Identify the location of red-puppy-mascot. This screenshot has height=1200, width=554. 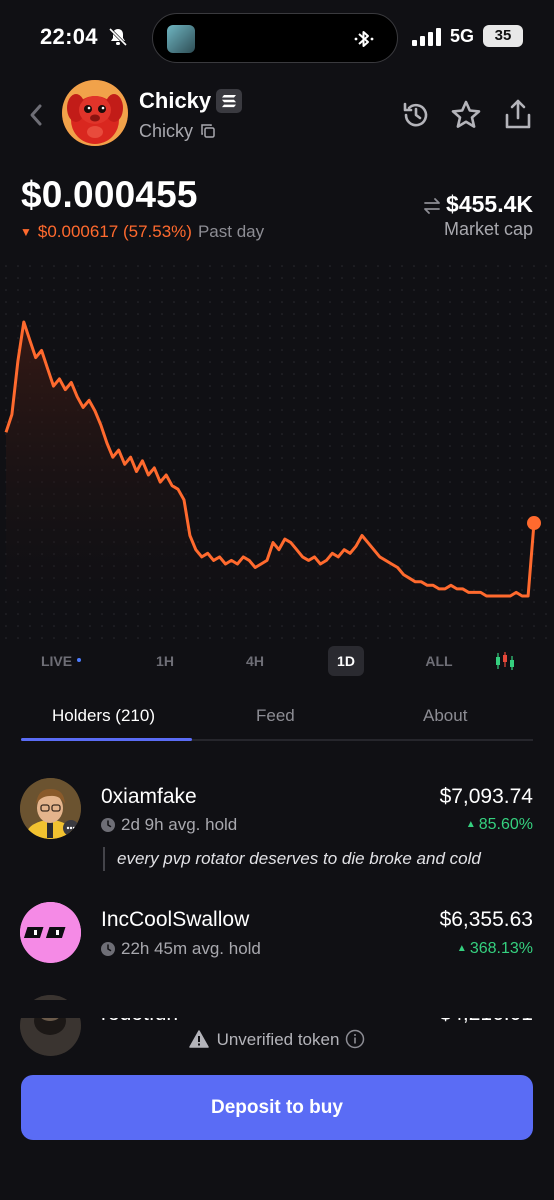
(95, 113).